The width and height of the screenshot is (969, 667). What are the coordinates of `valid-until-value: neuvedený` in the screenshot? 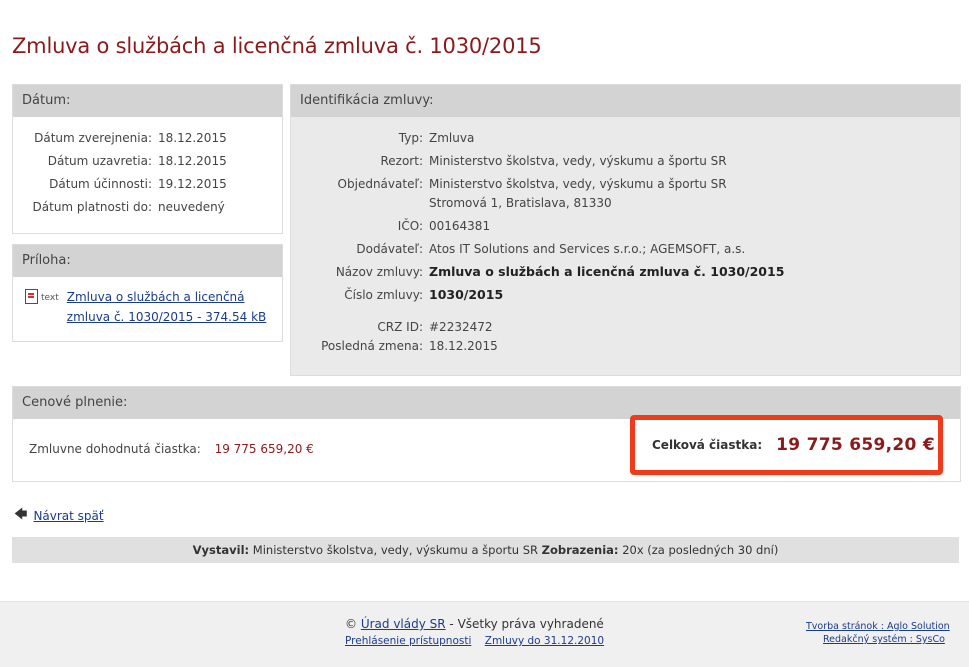 It's located at (191, 206).